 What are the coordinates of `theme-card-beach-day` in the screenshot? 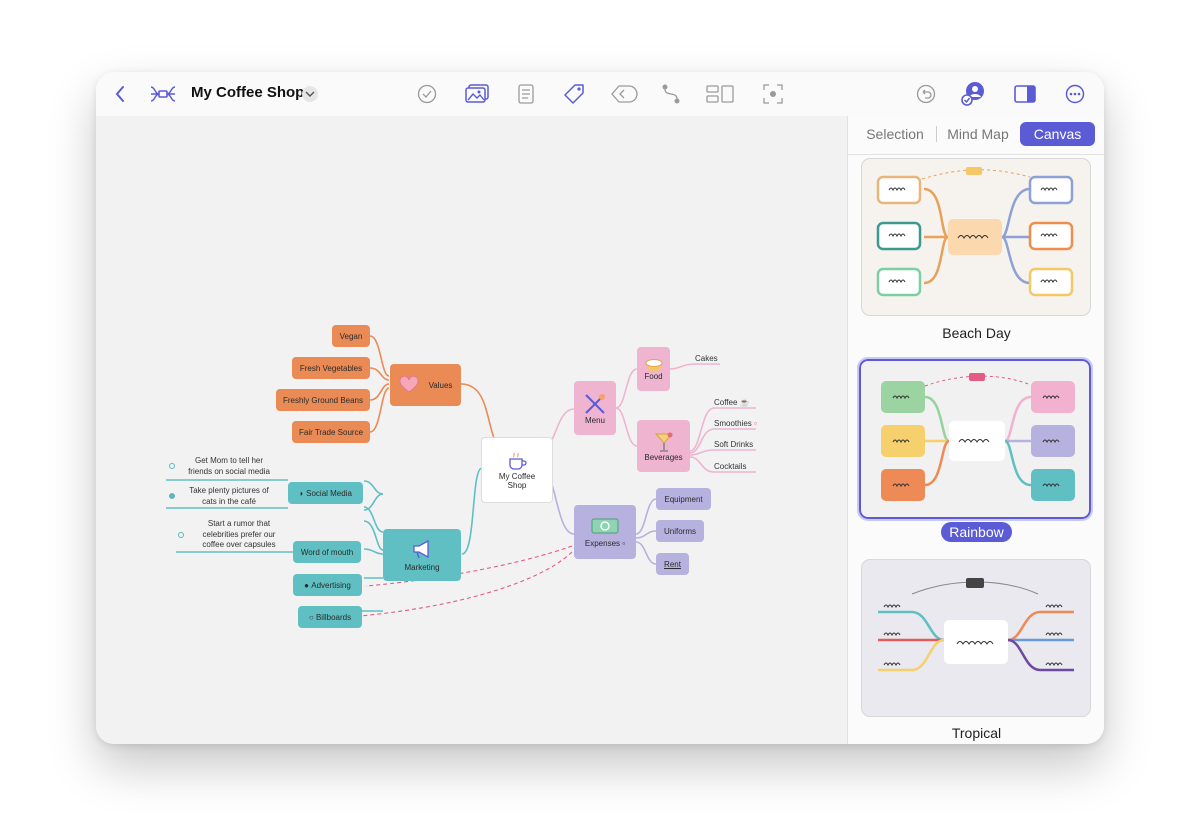 It's located at (976, 237).